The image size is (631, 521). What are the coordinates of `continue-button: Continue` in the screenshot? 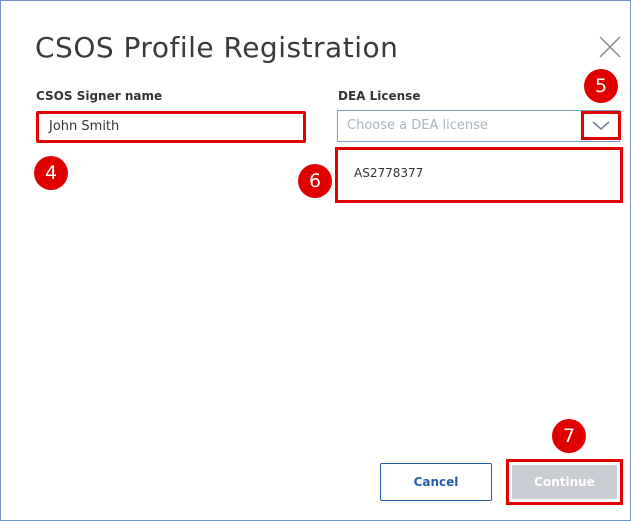 It's located at (564, 482).